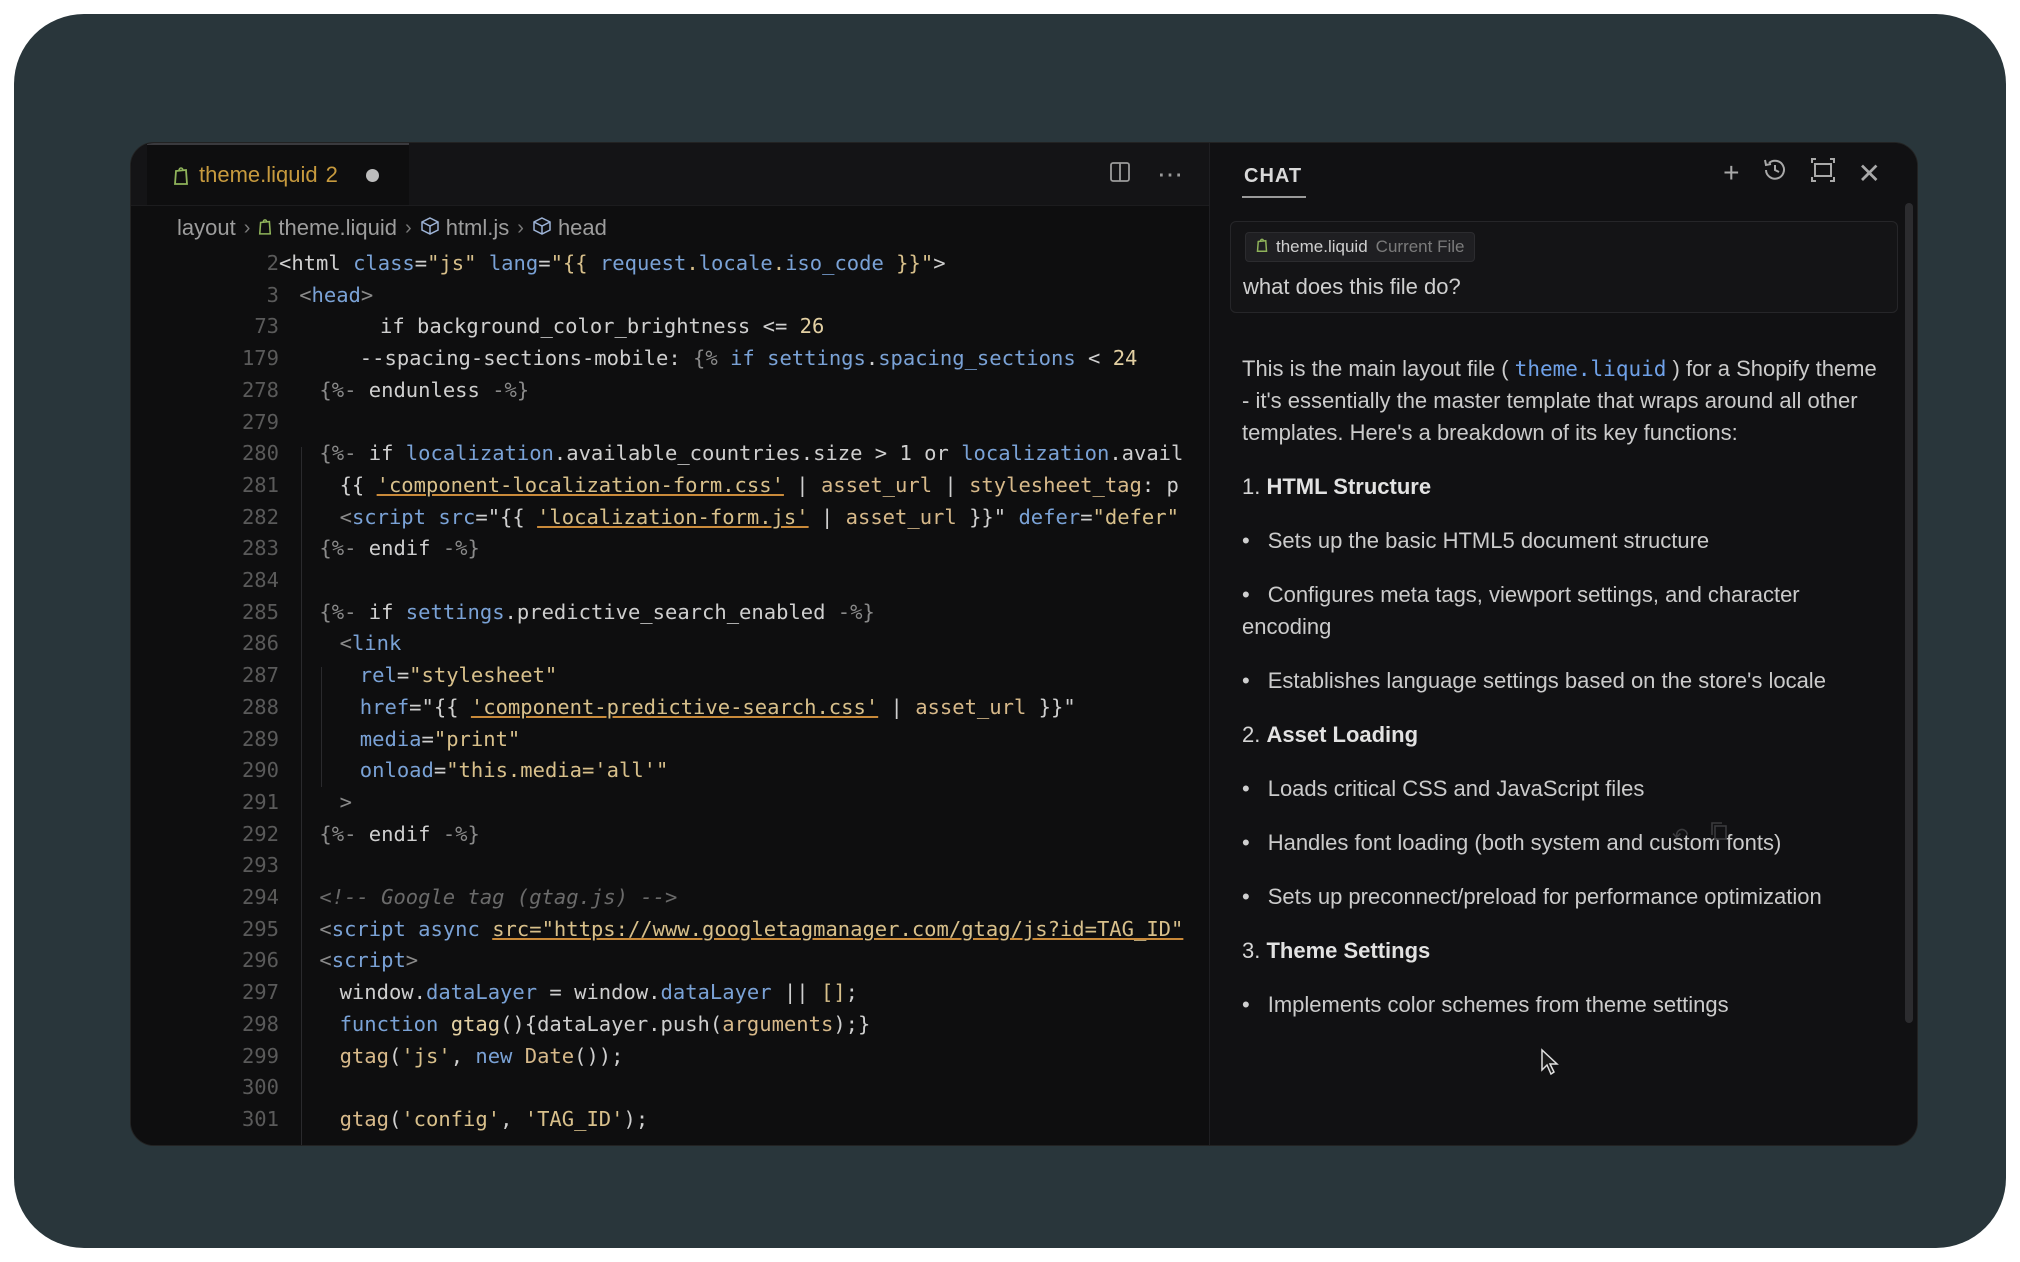 This screenshot has height=1262, width=2020. What do you see at coordinates (494, 1119) in the screenshot?
I see `code-line: gtag('config', 'TAG_ID');` at bounding box center [494, 1119].